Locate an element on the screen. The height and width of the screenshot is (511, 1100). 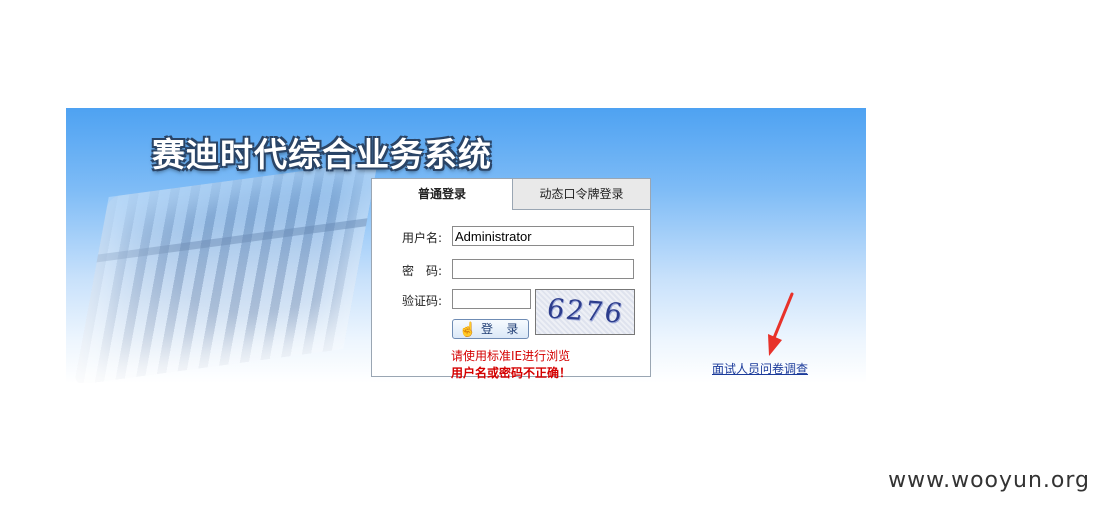
login-button: ☝ 登 录 is located at coordinates (490, 329).